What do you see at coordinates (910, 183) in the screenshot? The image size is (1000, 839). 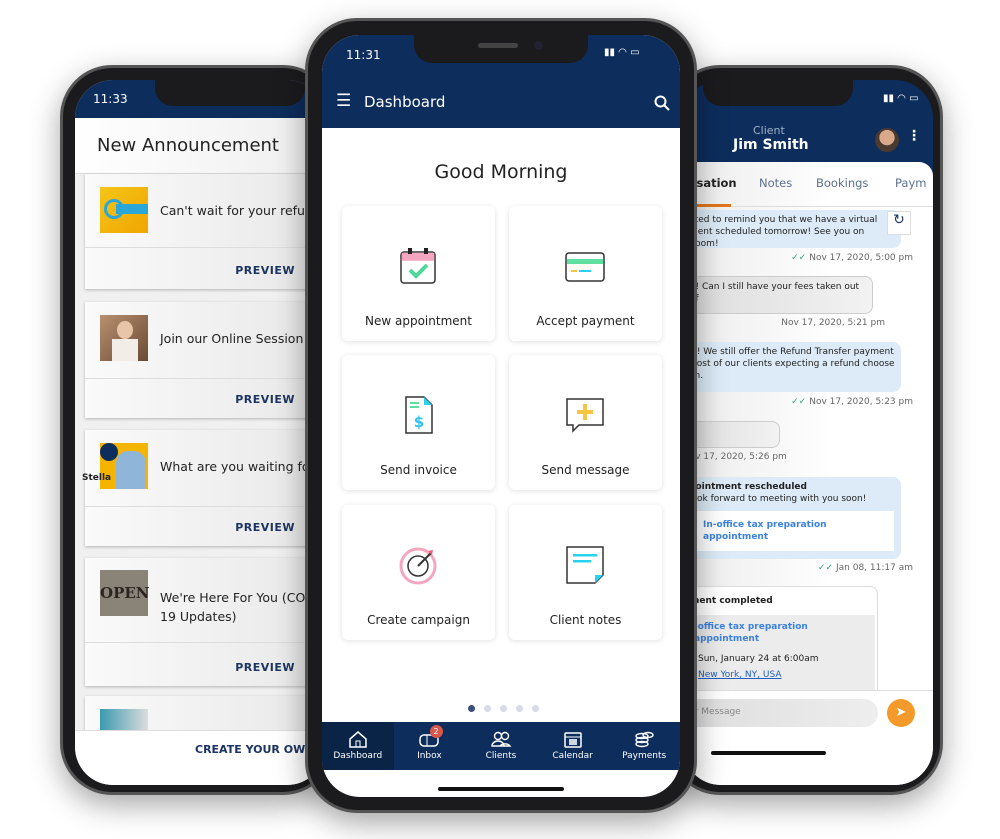 I see `tab-payments: Paym` at bounding box center [910, 183].